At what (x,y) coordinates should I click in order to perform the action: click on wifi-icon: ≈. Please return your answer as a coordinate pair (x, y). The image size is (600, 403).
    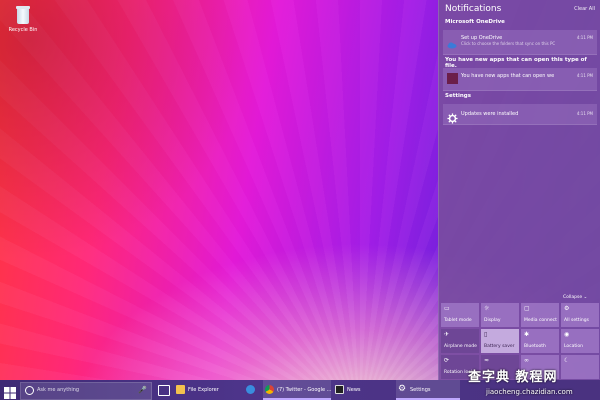
    Looking at the image, I should click on (487, 360).